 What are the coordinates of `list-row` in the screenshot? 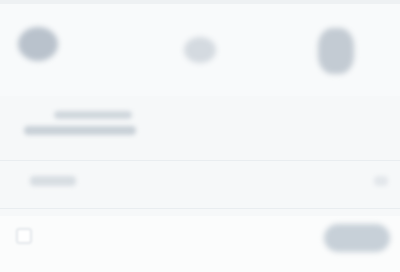 It's located at (200, 183).